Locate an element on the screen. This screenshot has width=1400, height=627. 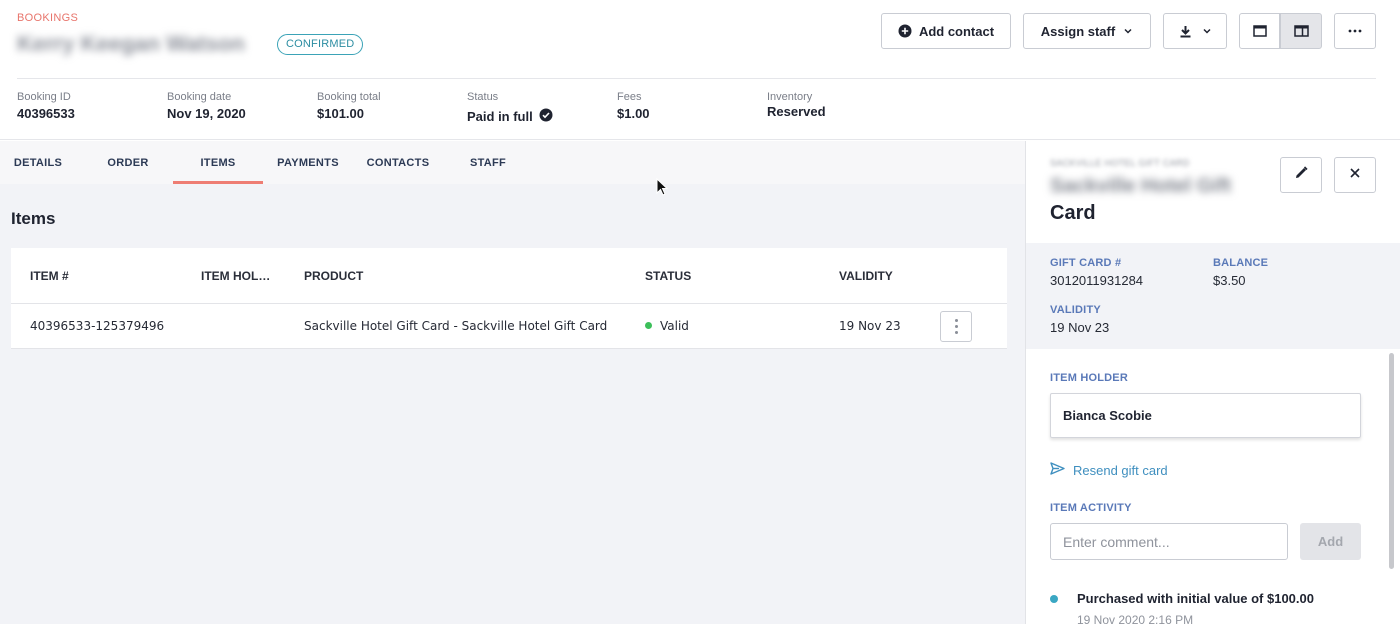
summary-label: Fees is located at coordinates (629, 97).